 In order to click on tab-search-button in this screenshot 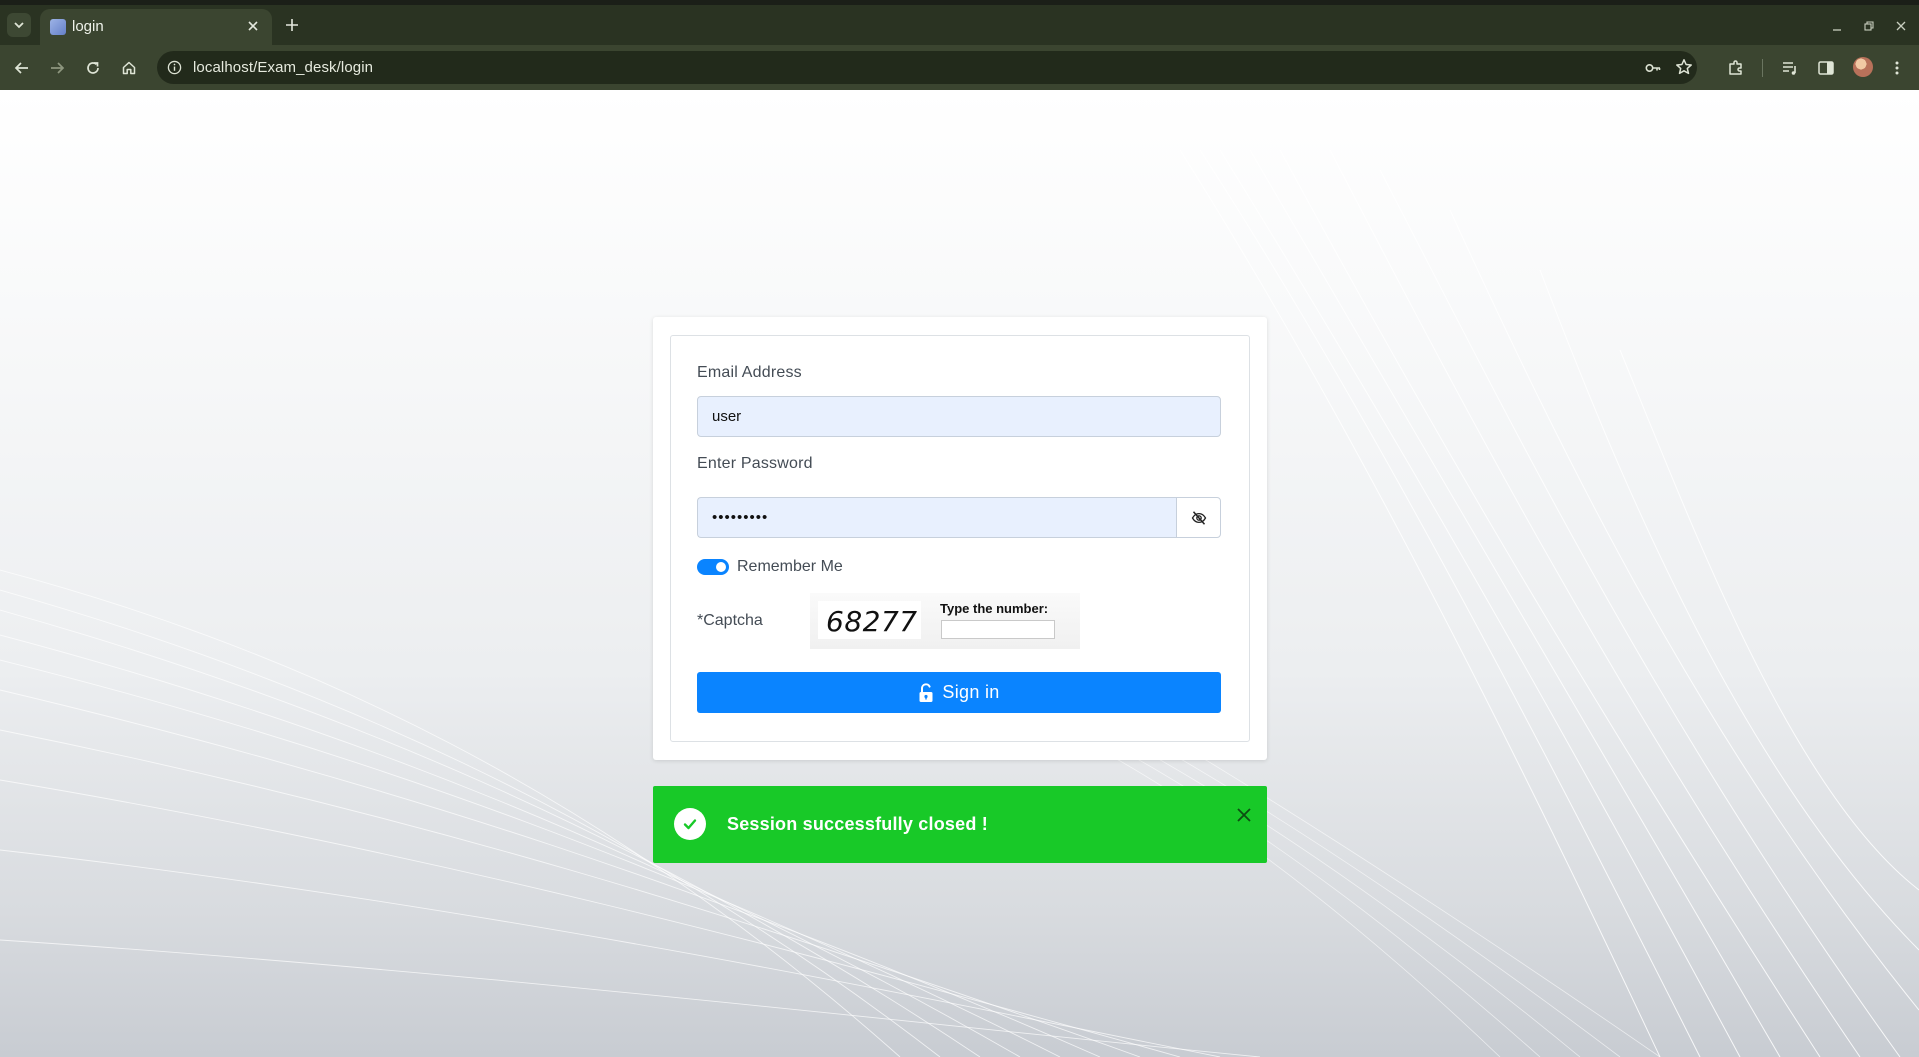, I will do `click(19, 25)`.